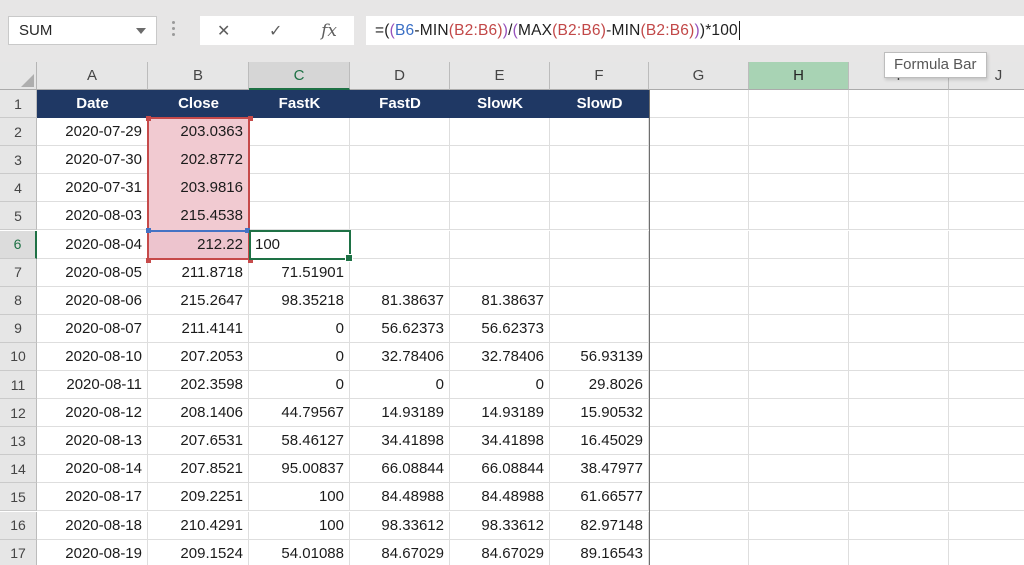 The width and height of the screenshot is (1024, 565). Describe the element at coordinates (301, 245) in the screenshot. I see `edit-cell-C6: 100` at that location.